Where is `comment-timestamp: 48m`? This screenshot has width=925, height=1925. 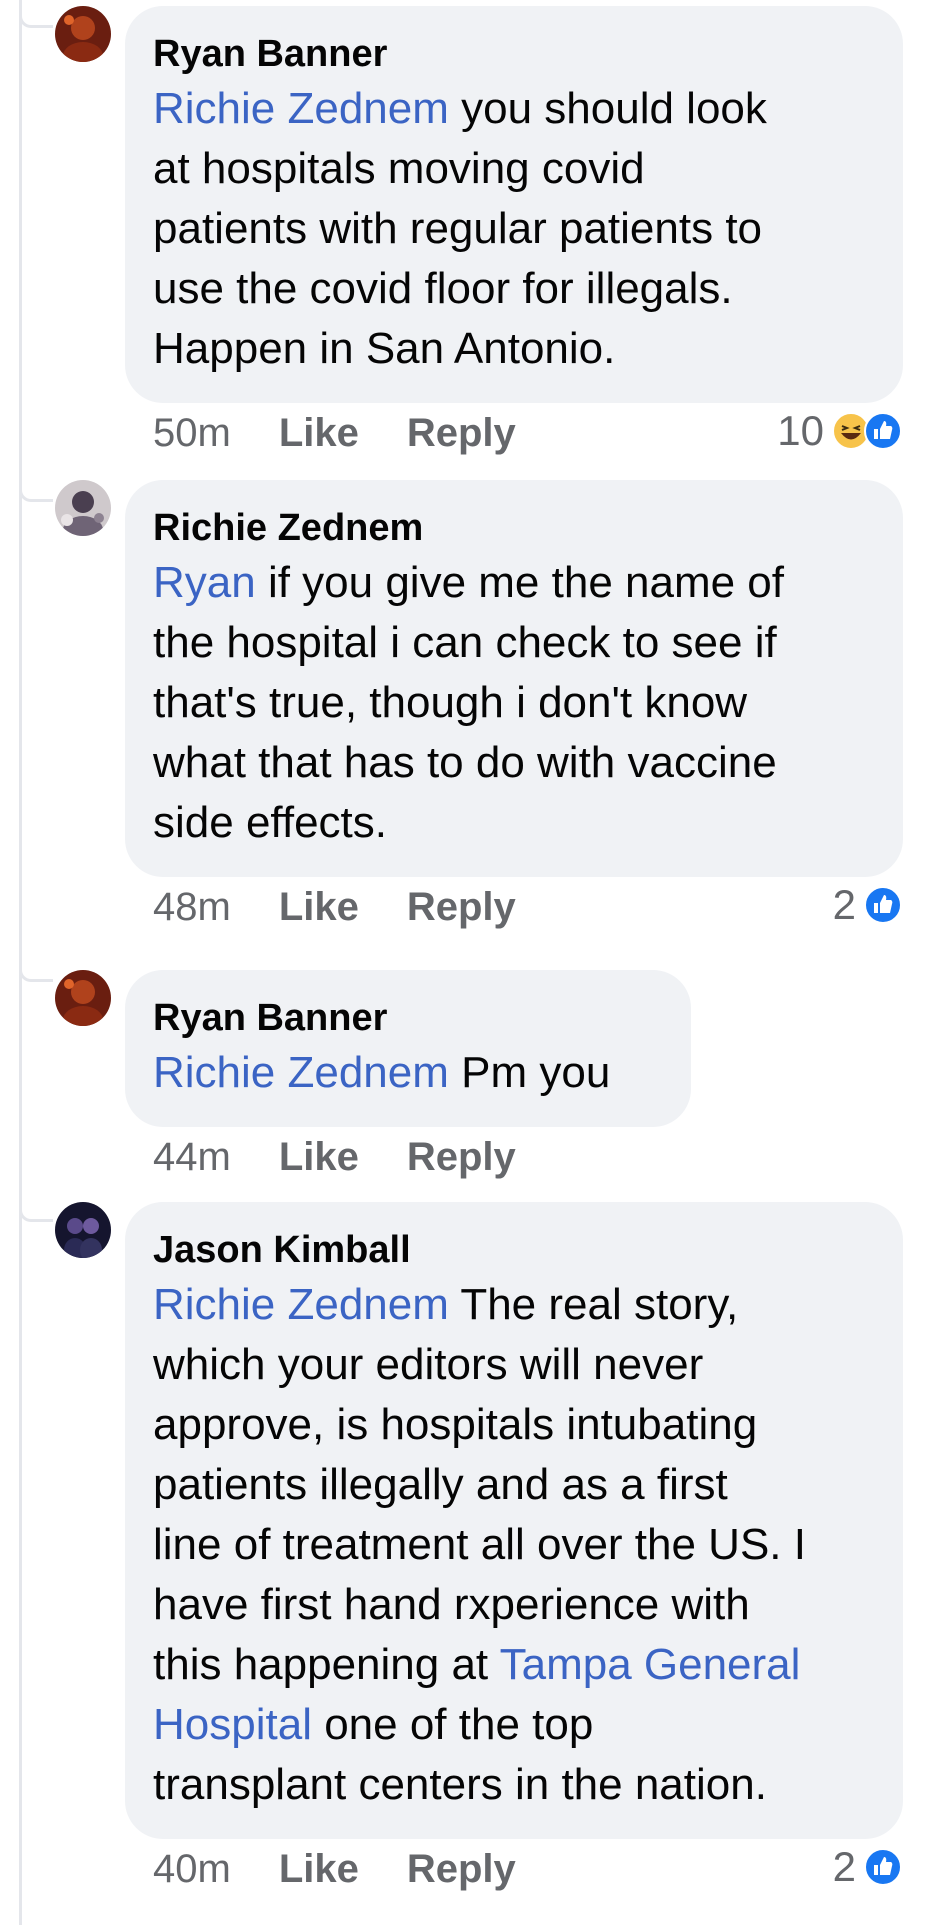
comment-timestamp: 48m is located at coordinates (192, 907).